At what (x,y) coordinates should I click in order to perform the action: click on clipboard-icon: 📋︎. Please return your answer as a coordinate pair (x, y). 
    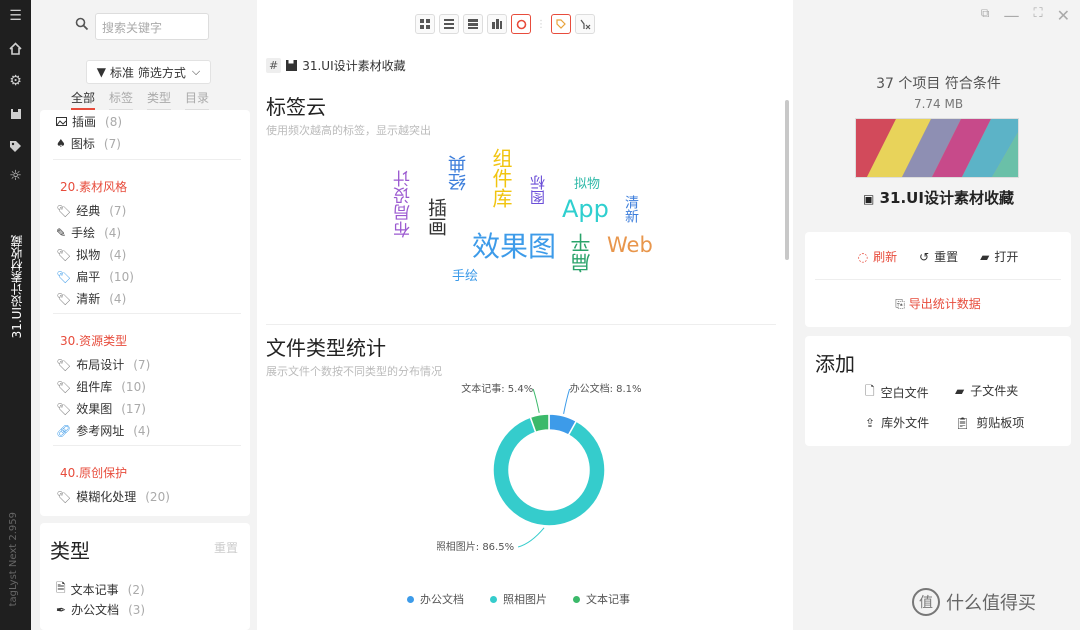
    Looking at the image, I should click on (963, 422).